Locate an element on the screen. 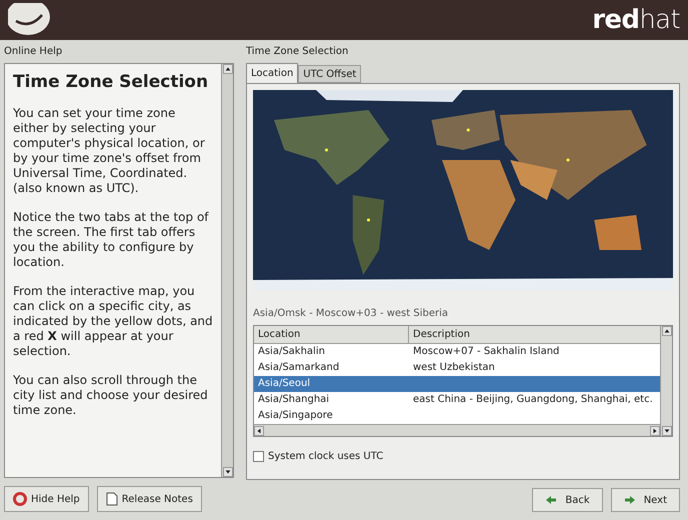 Image resolution: width=688 pixels, height=520 pixels. checkbox-label: System clock uses UTC is located at coordinates (326, 457).